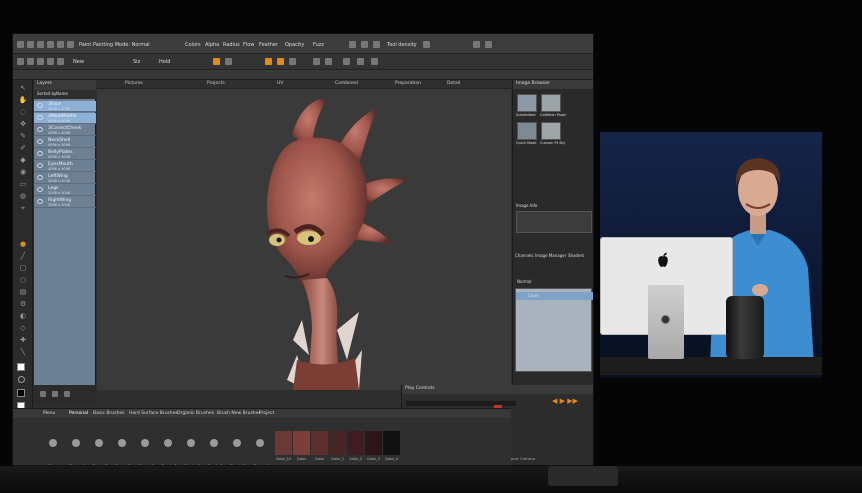 This screenshot has width=862, height=493. I want to click on redo-icon, so click(60, 44).